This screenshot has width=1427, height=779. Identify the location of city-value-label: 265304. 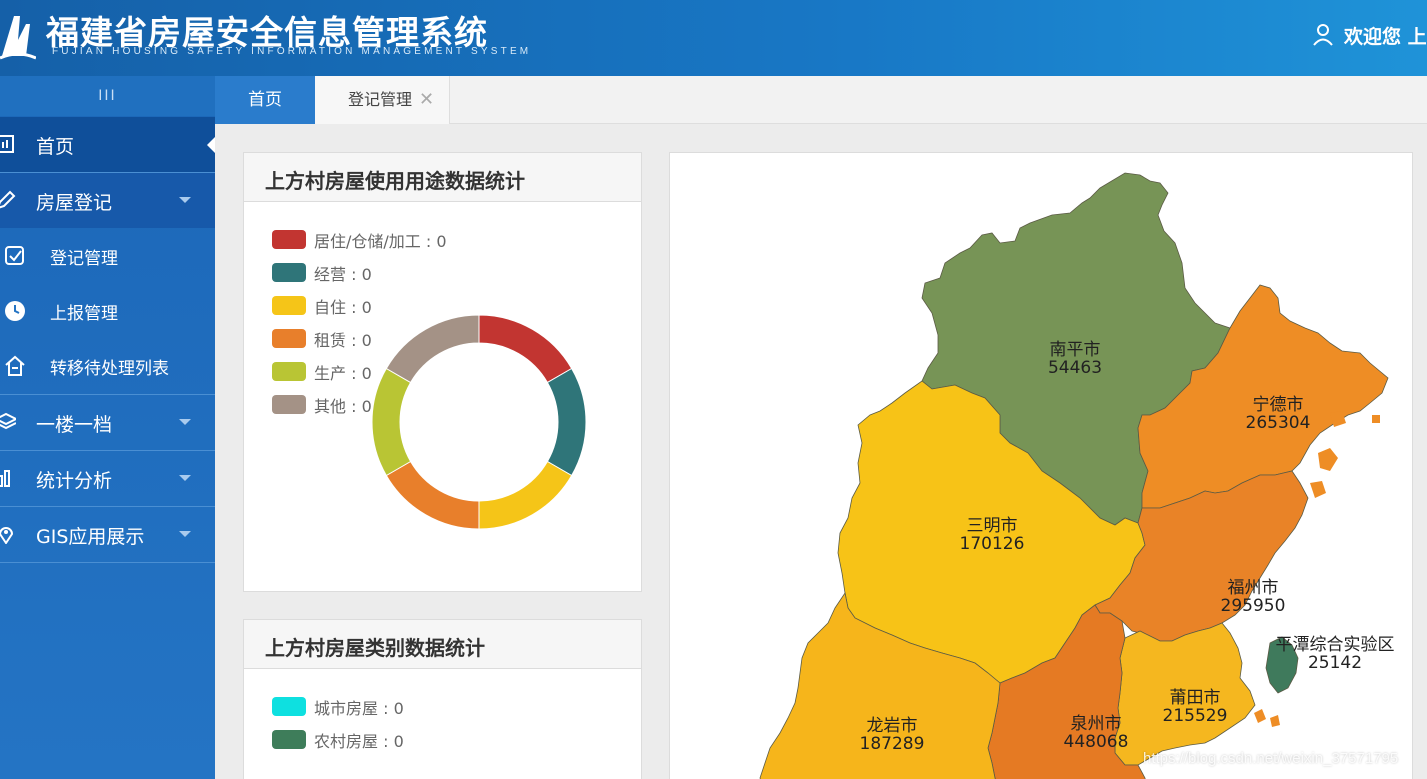
(1278, 423).